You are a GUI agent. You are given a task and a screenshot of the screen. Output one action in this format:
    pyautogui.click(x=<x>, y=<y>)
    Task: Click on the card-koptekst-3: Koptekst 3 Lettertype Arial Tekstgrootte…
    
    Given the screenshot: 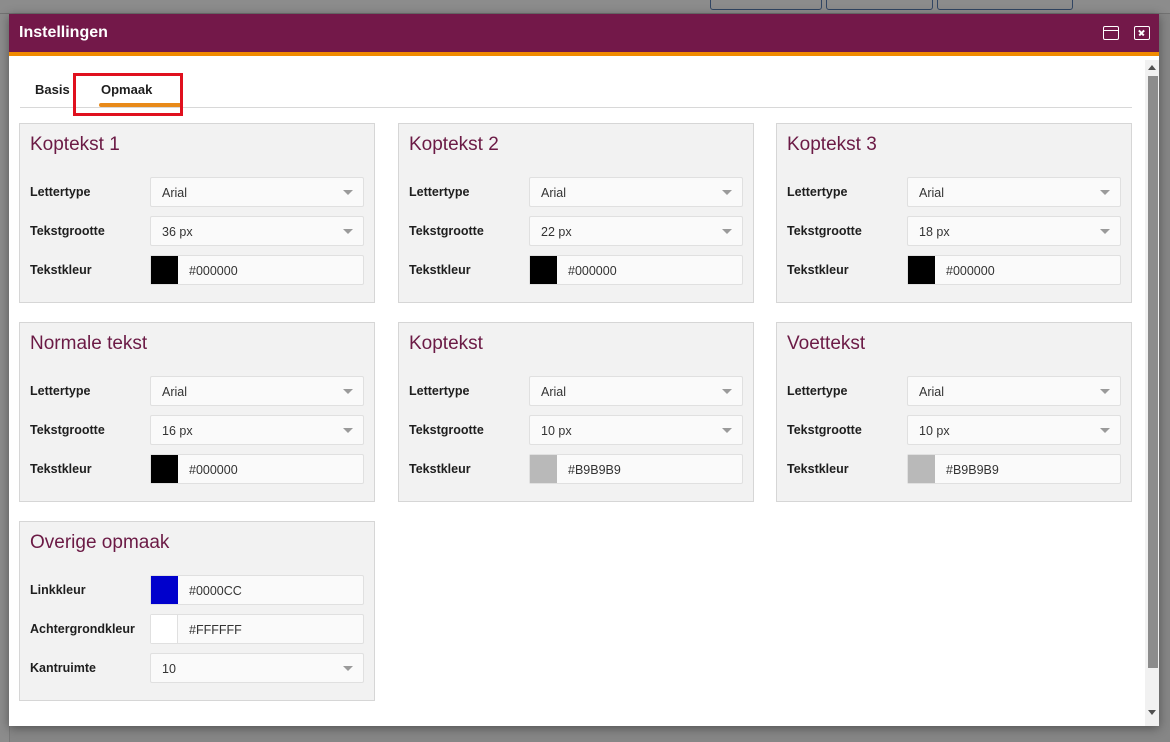 What is the action you would take?
    pyautogui.click(x=954, y=213)
    